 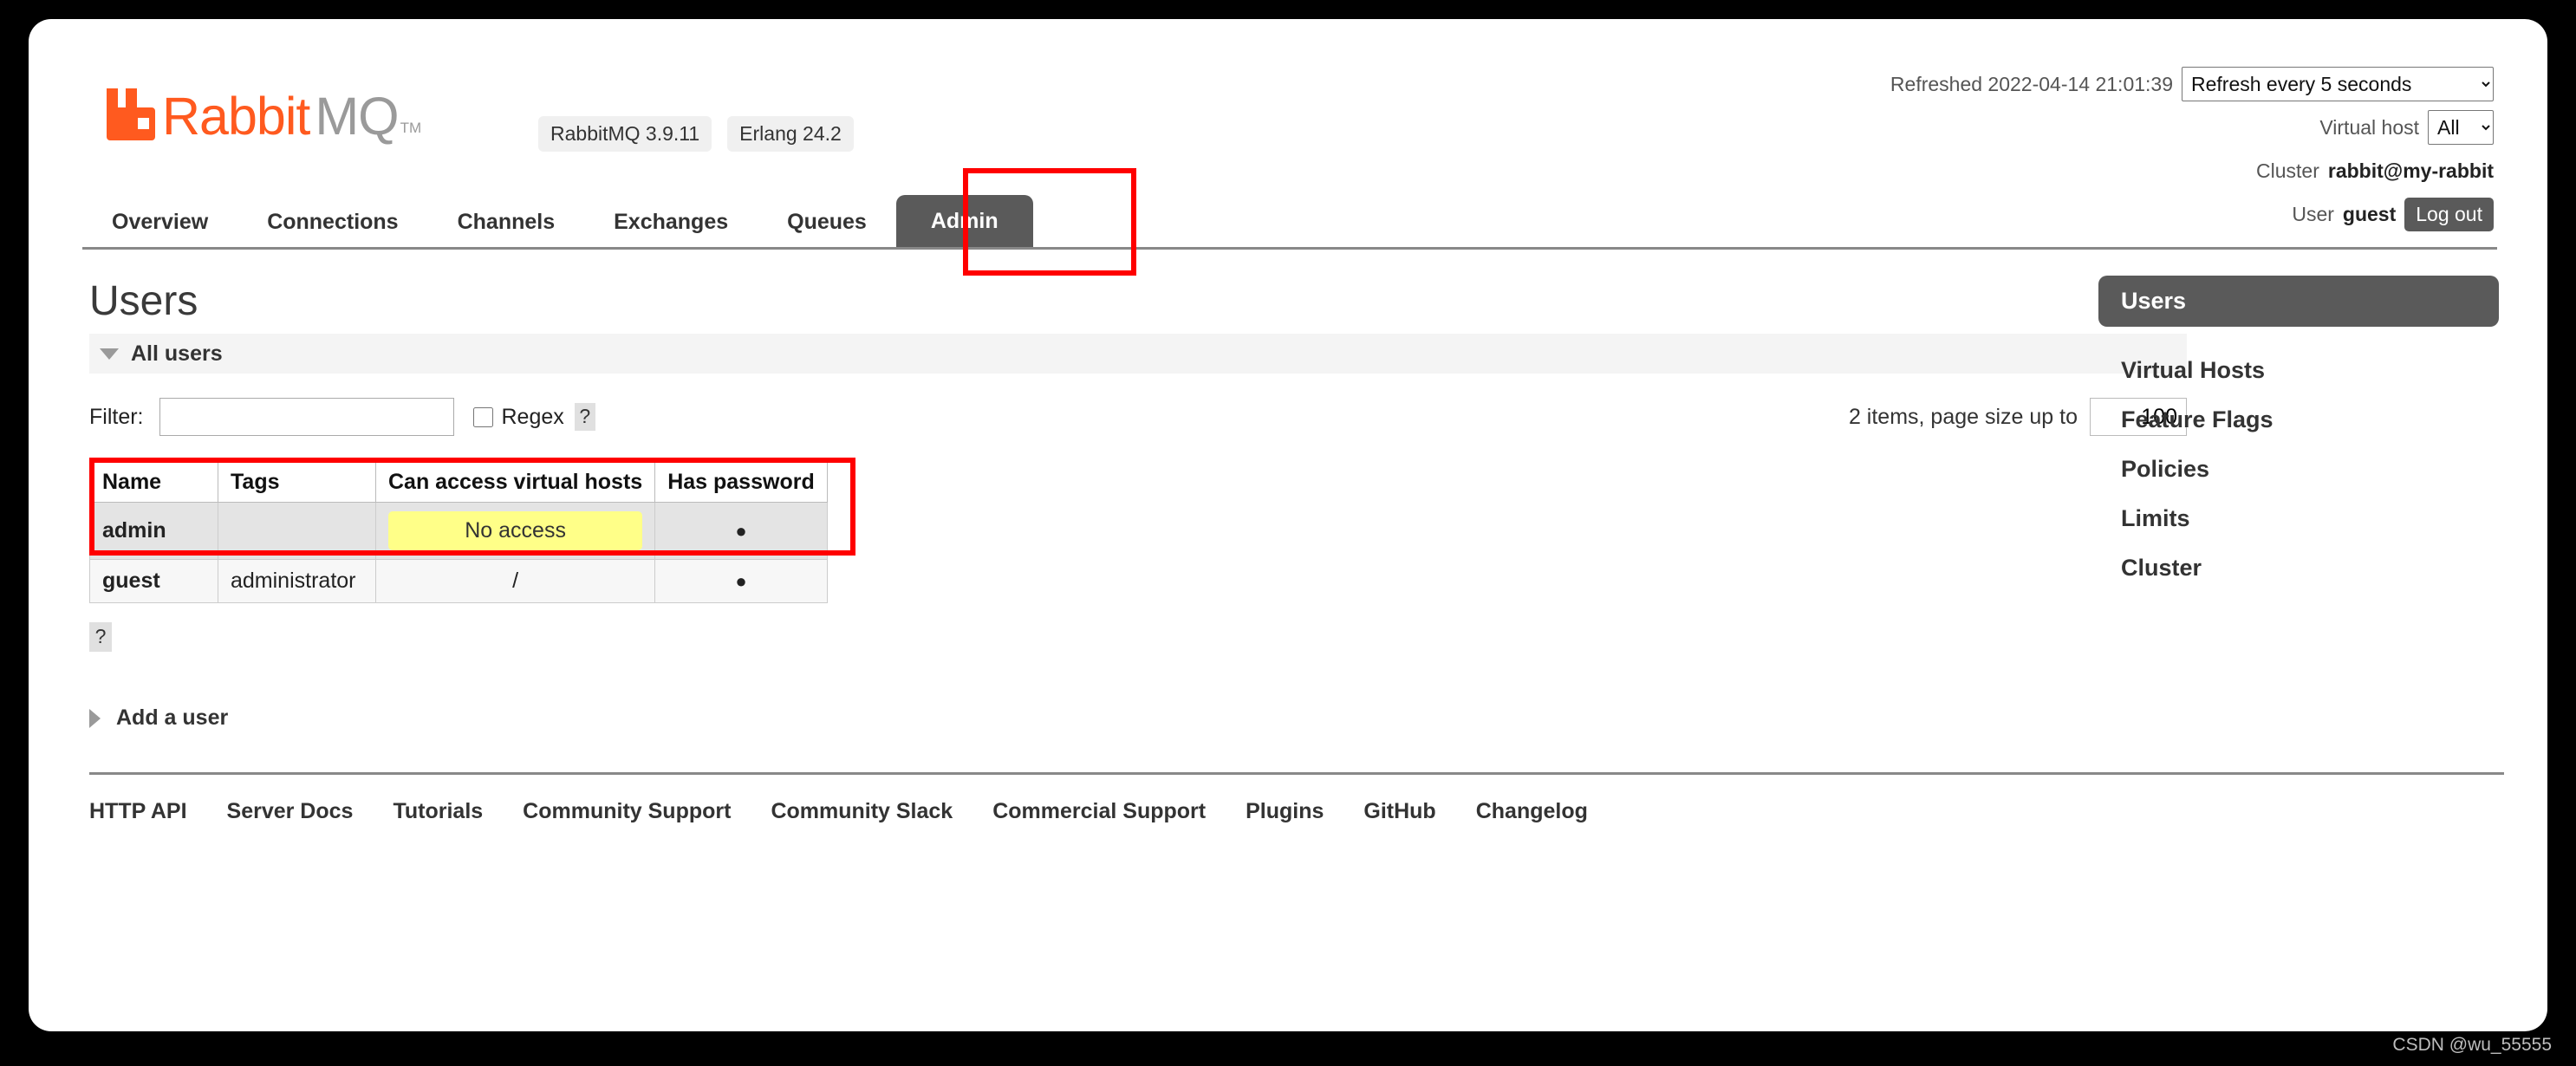 What do you see at coordinates (671, 222) in the screenshot?
I see `tab-exchanges: Exchanges` at bounding box center [671, 222].